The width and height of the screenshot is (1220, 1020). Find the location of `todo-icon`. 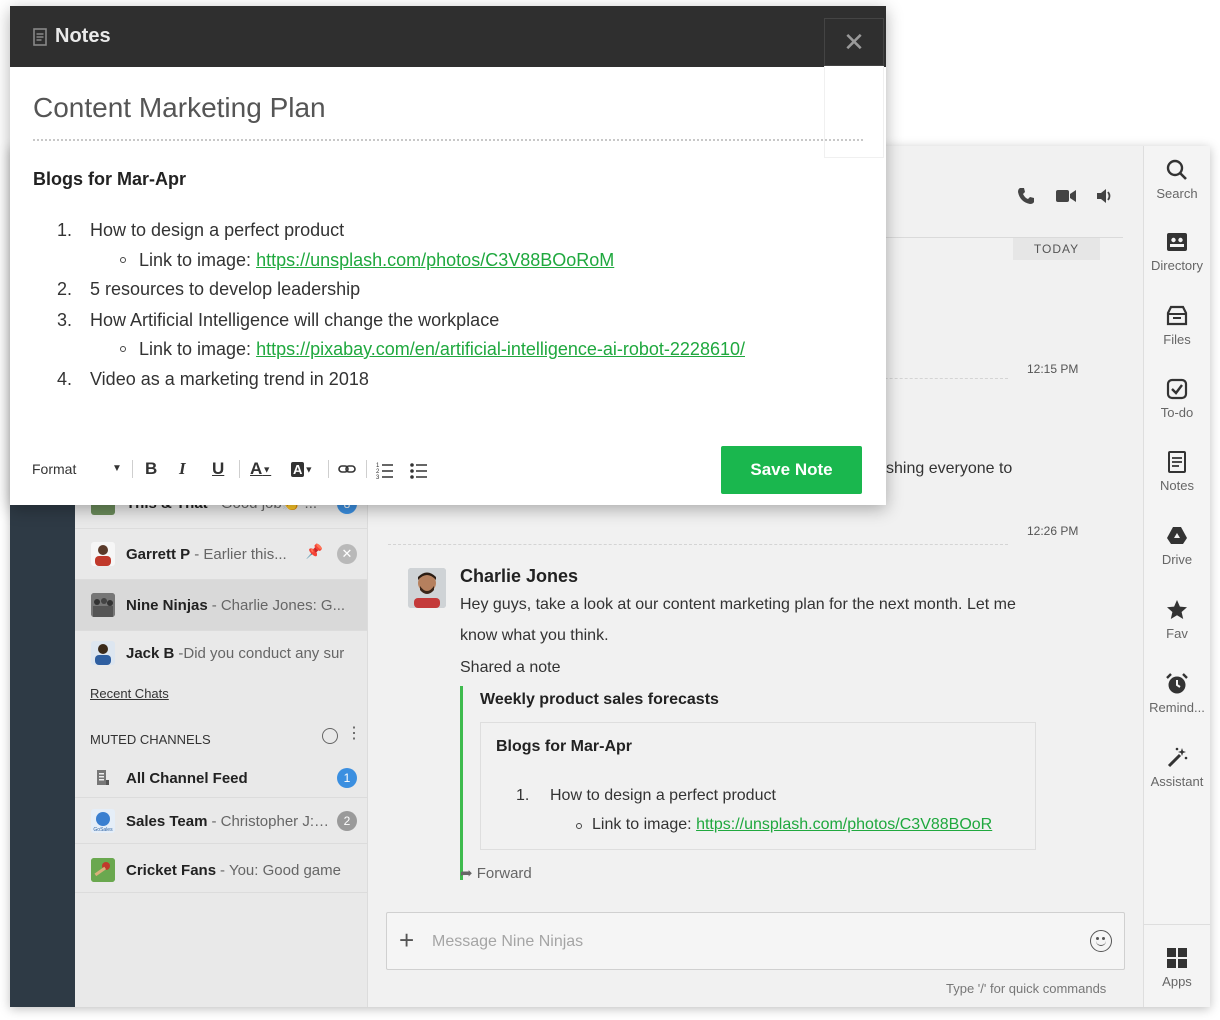

todo-icon is located at coordinates (1177, 389).